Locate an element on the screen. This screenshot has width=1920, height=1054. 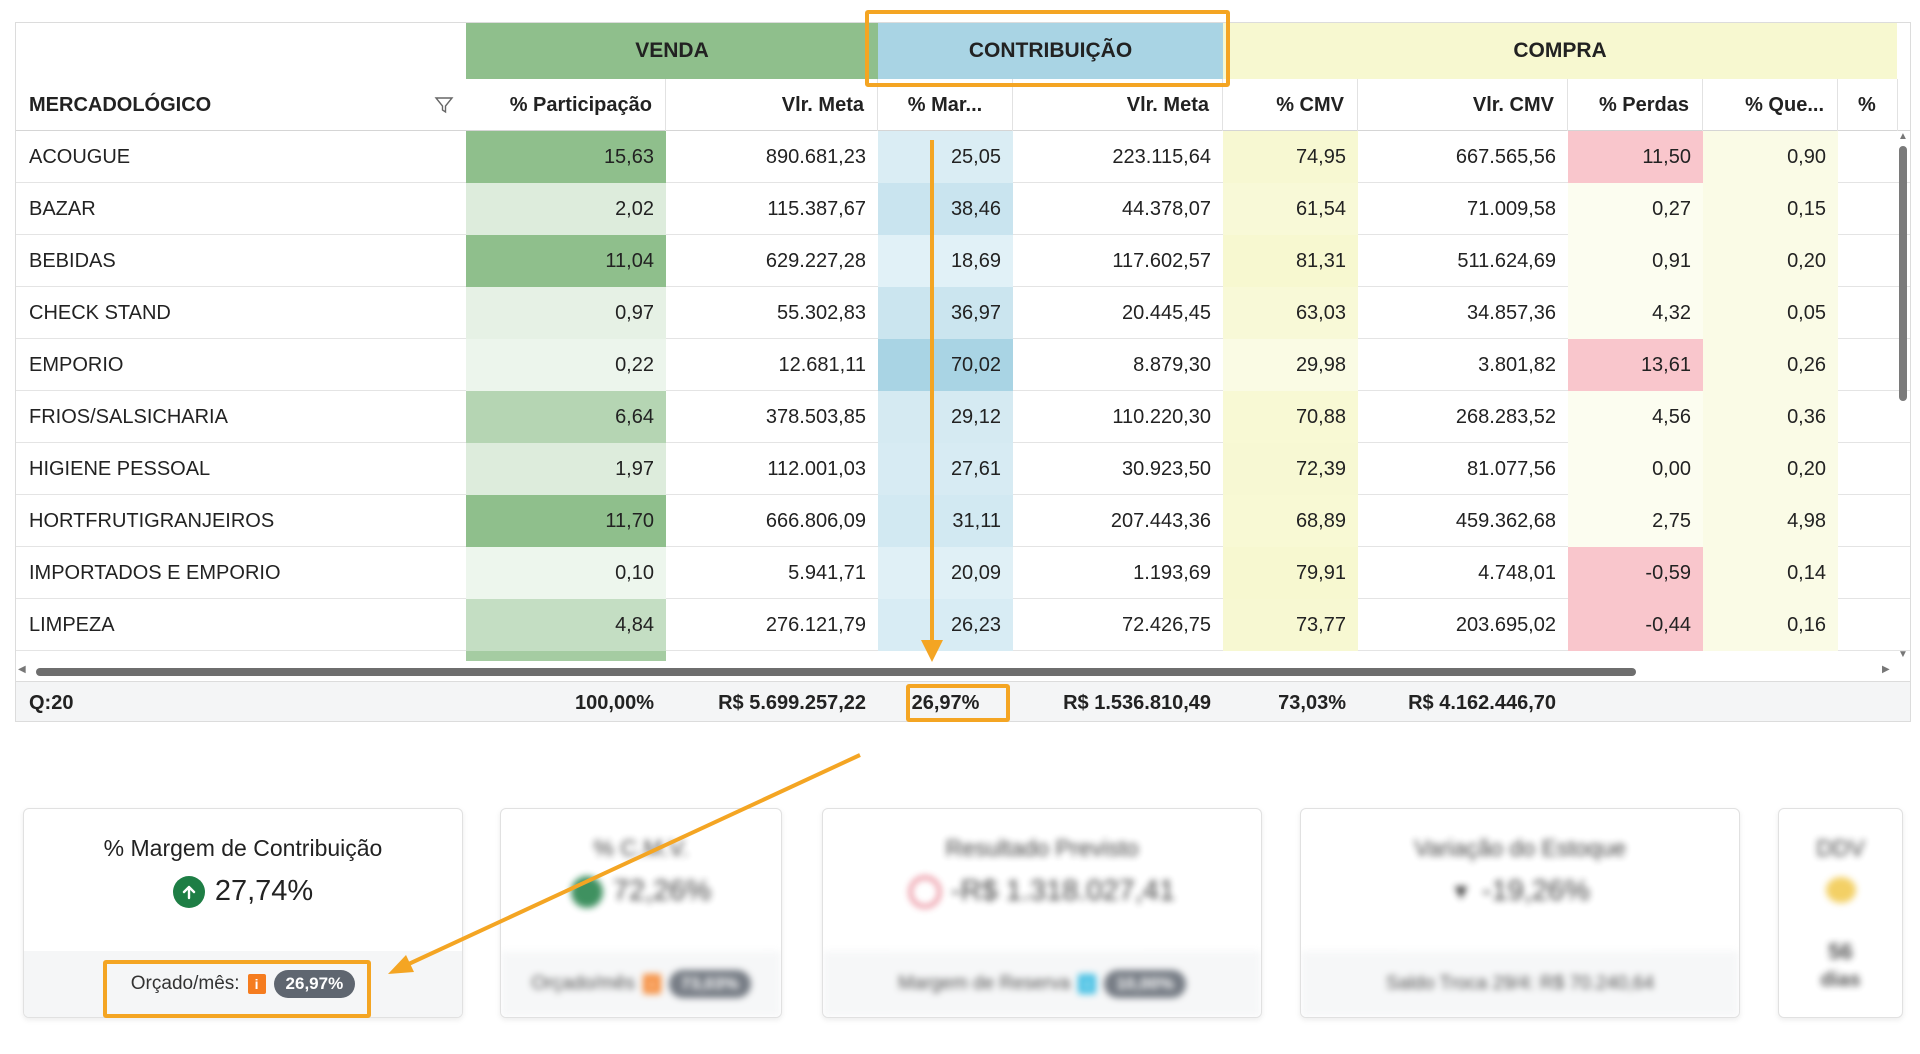
card-title: % Margem de Contribuição is located at coordinates (243, 848).